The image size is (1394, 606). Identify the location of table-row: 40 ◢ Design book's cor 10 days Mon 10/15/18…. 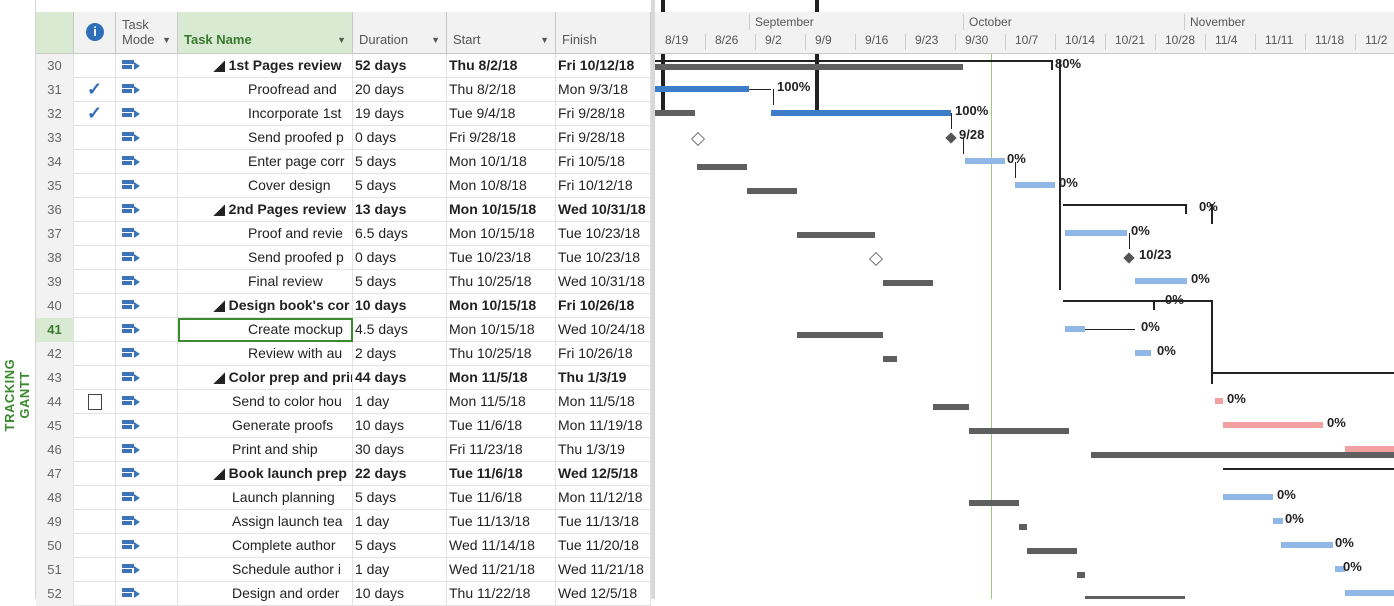
(343, 306).